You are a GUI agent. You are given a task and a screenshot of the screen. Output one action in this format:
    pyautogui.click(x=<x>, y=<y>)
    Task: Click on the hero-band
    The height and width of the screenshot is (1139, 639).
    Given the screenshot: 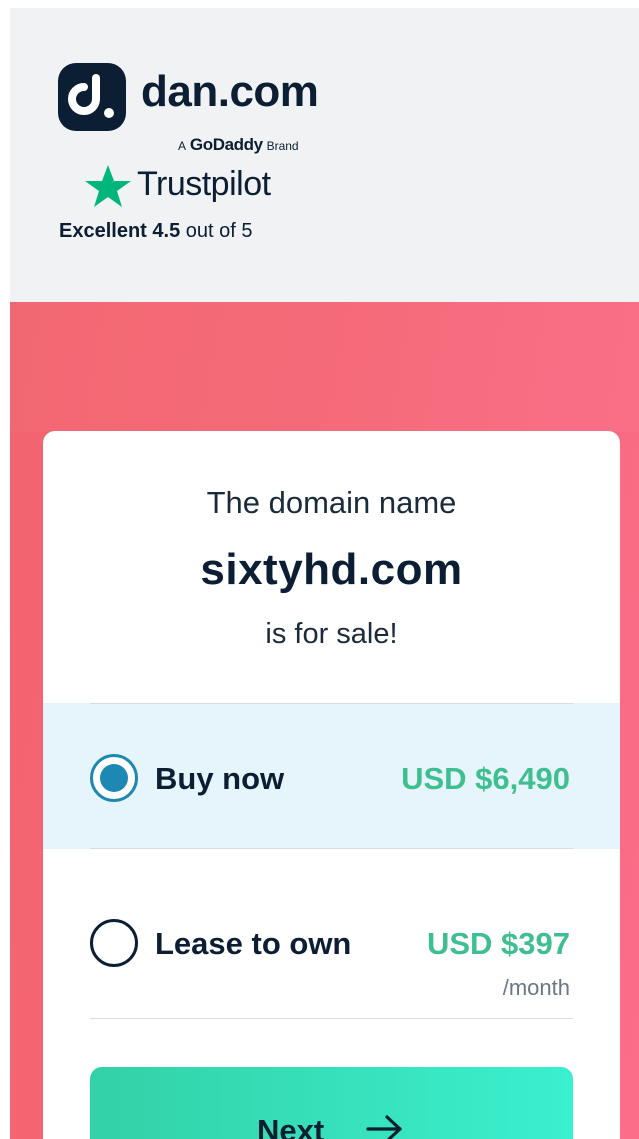 What is the action you would take?
    pyautogui.click(x=324, y=367)
    